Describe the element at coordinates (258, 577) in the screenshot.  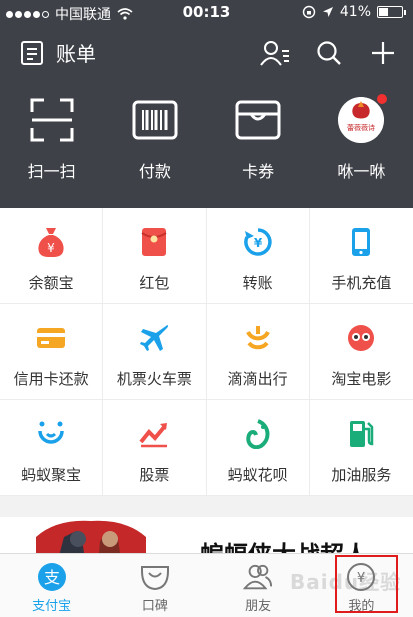
I see `friends-icon` at that location.